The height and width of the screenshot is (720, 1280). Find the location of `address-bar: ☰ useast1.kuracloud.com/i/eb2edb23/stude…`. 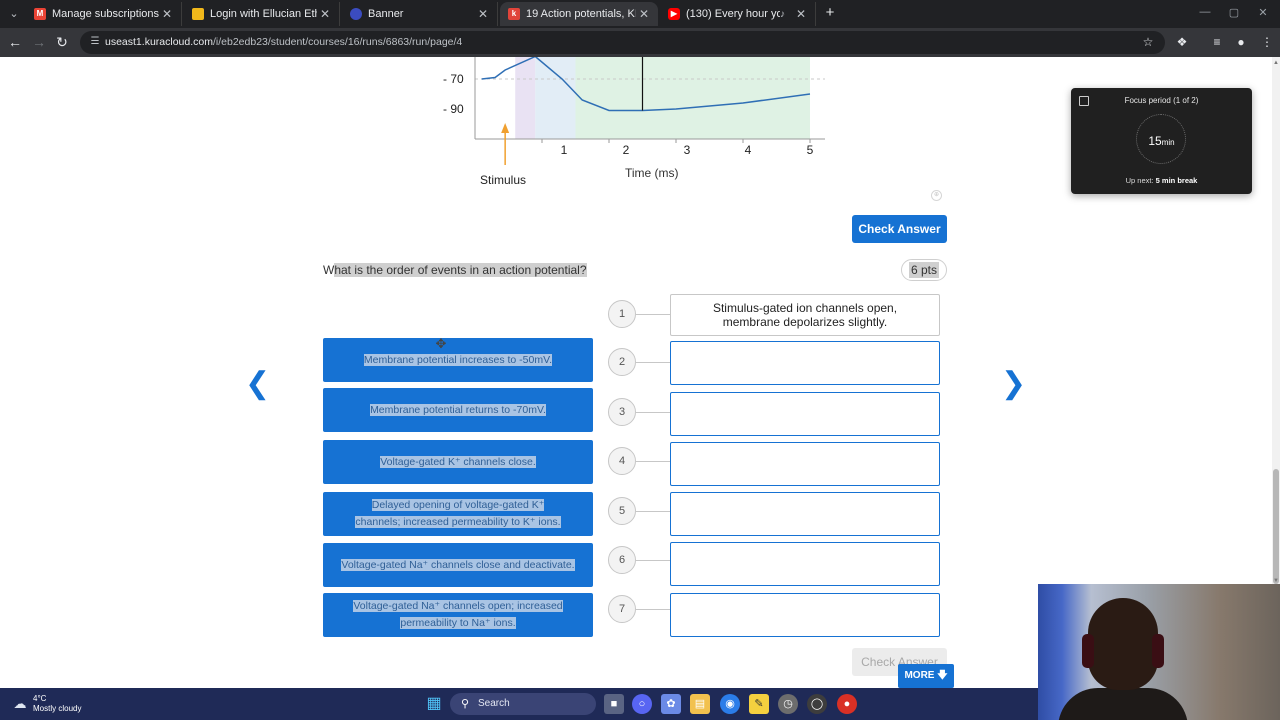

address-bar: ☰ useast1.kuracloud.com/i/eb2edb23/stude… is located at coordinates (622, 42).